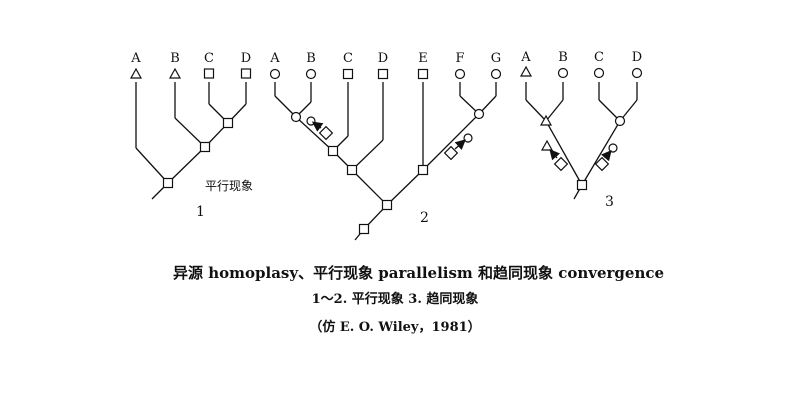 The image size is (809, 410). Describe the element at coordinates (388, 136) in the screenshot. I see `tree-2-arrows` at that location.